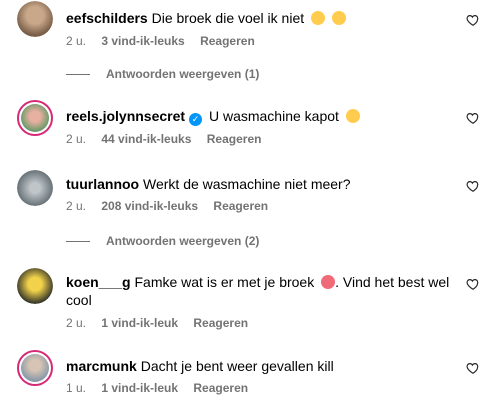  What do you see at coordinates (125, 116) in the screenshot?
I see `username: reels.jolynnsecret` at bounding box center [125, 116].